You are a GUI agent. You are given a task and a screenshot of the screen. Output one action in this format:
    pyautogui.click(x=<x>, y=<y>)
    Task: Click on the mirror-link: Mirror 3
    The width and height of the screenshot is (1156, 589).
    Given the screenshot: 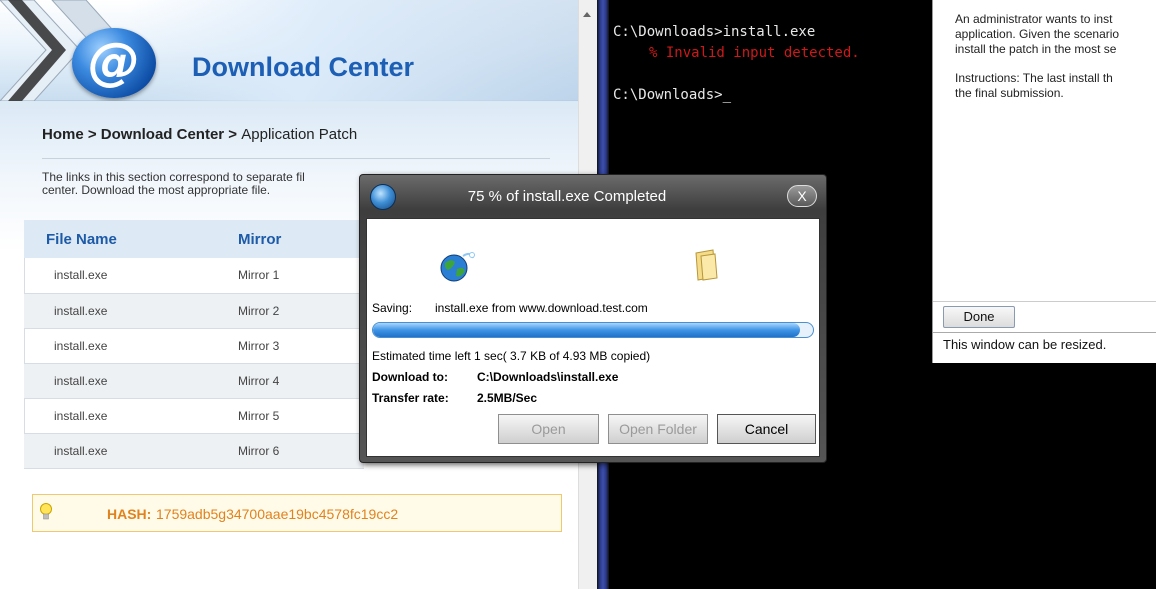 What is the action you would take?
    pyautogui.click(x=301, y=346)
    